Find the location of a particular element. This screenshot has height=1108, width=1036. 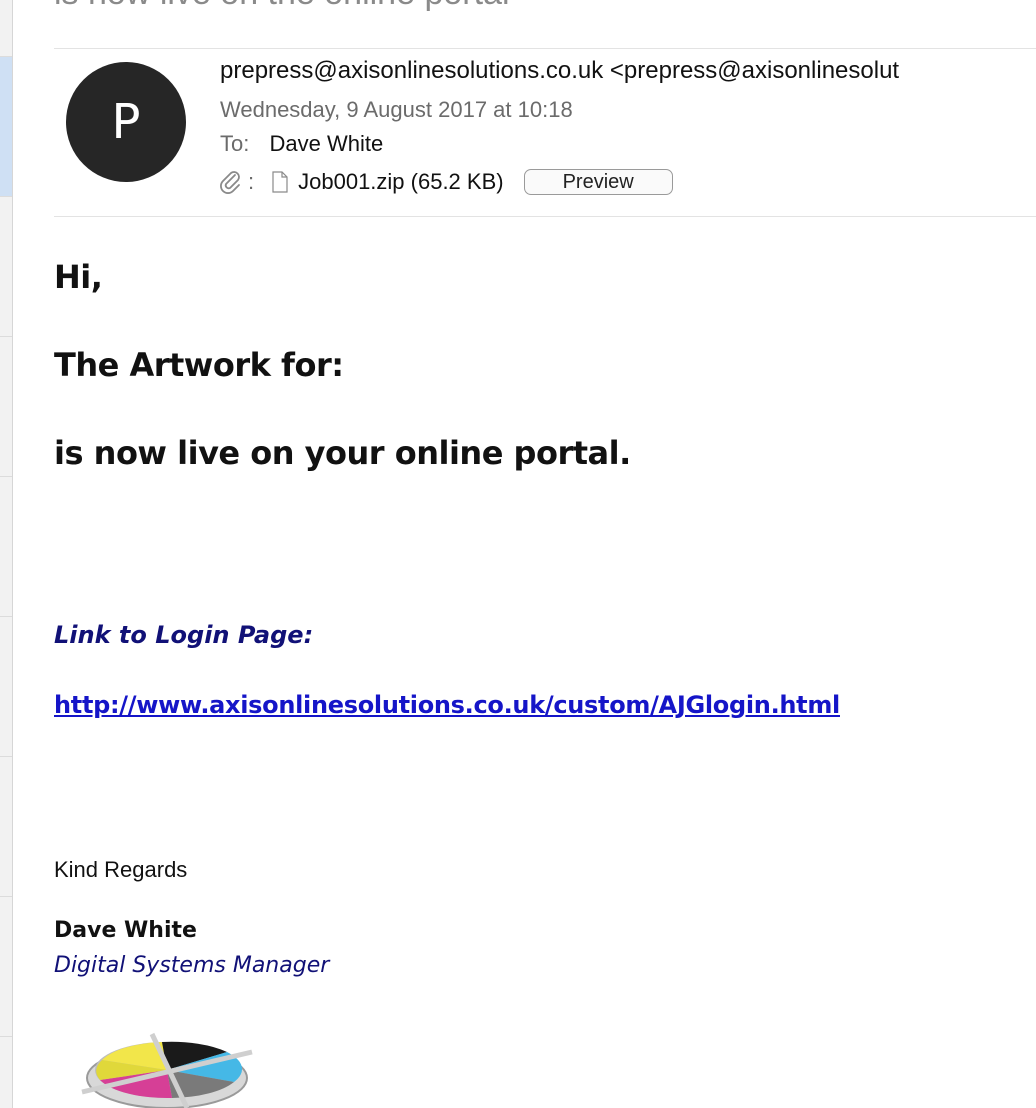

login-link-label: Link to Login Page: is located at coordinates (184, 635).